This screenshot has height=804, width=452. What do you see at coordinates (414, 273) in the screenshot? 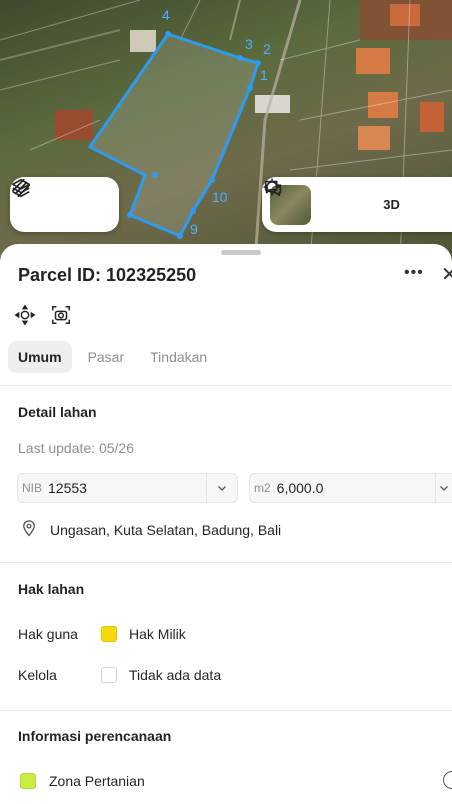
I see `more-icon: •••` at bounding box center [414, 273].